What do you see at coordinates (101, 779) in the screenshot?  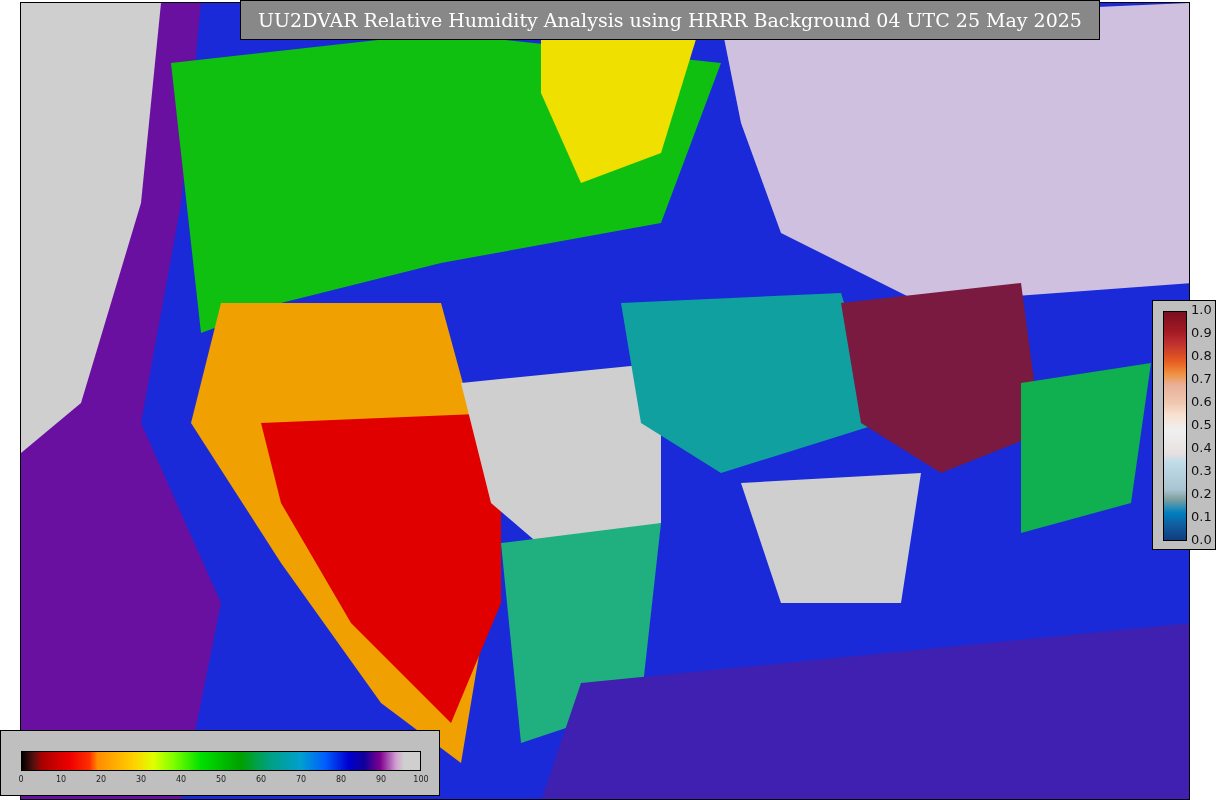 I see `scale-label: 20` at bounding box center [101, 779].